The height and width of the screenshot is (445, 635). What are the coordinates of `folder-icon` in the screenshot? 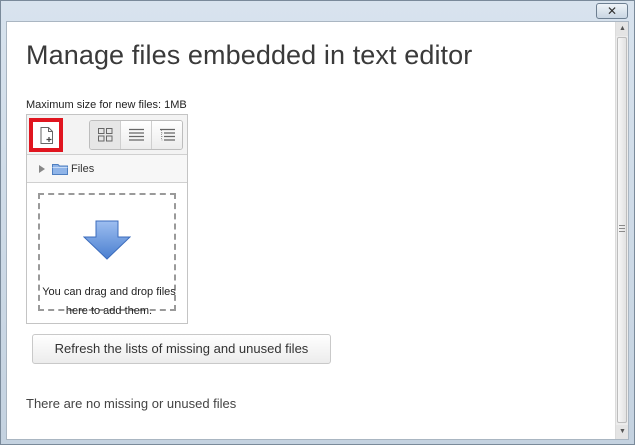 It's located at (60, 169).